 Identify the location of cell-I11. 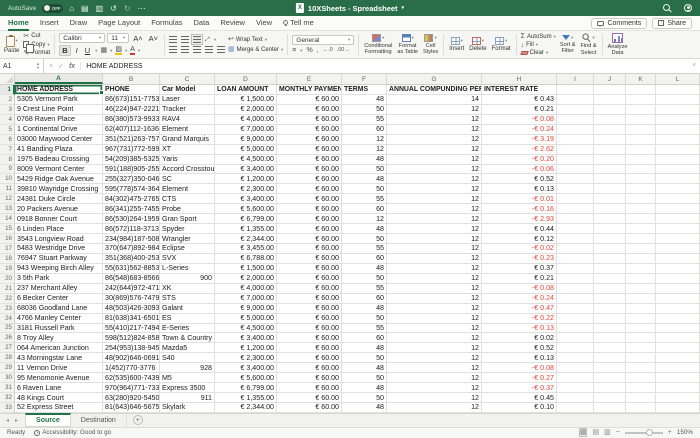
(575, 189).